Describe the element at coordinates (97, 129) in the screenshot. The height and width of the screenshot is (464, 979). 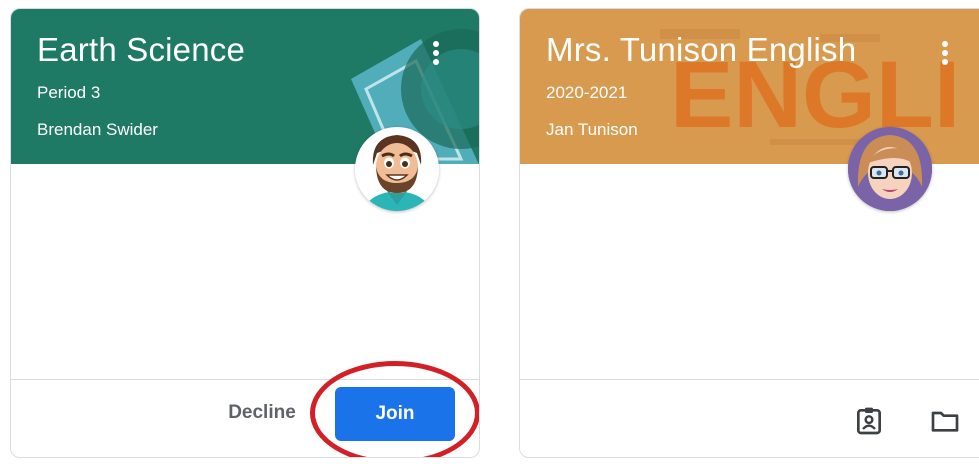
I see `teacher-name: Brendan Swider` at that location.